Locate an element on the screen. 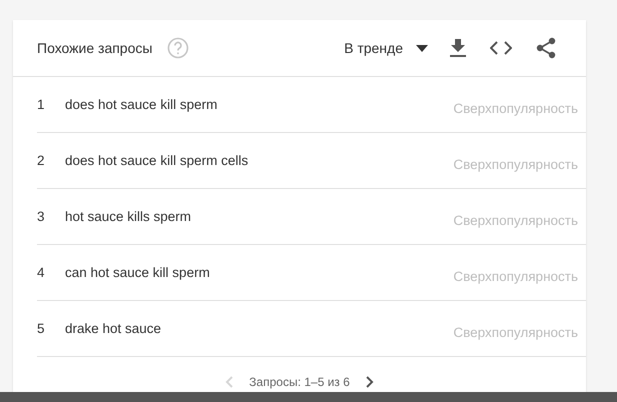 This screenshot has width=617, height=402. query-link: does hot sauce kill sperm is located at coordinates (259, 104).